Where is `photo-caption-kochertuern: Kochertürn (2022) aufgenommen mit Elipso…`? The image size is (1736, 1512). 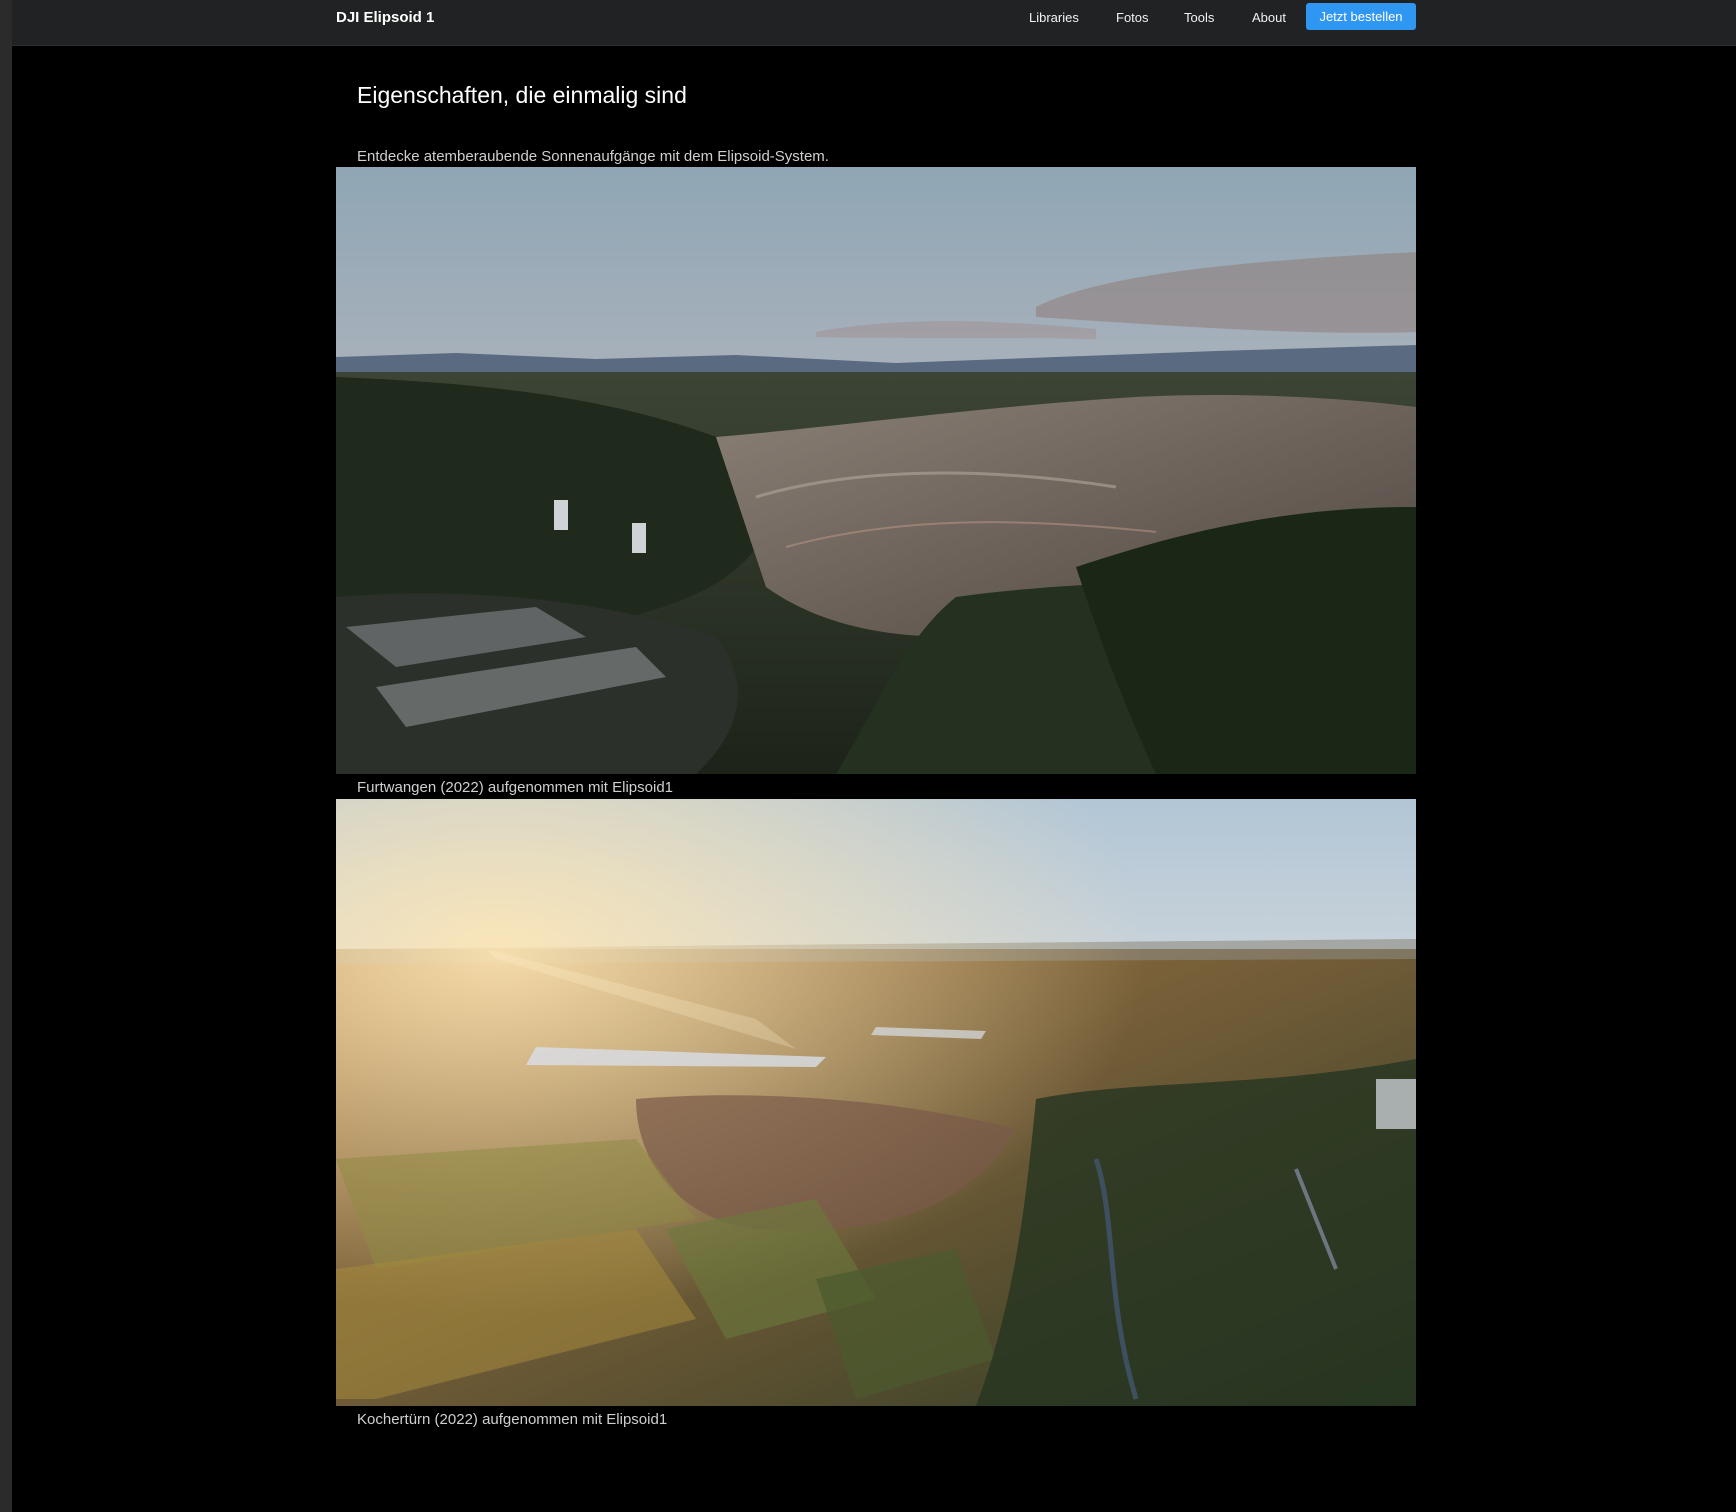
photo-caption-kochertuern: Kochertürn (2022) aufgenommen mit Elipso… is located at coordinates (512, 1419).